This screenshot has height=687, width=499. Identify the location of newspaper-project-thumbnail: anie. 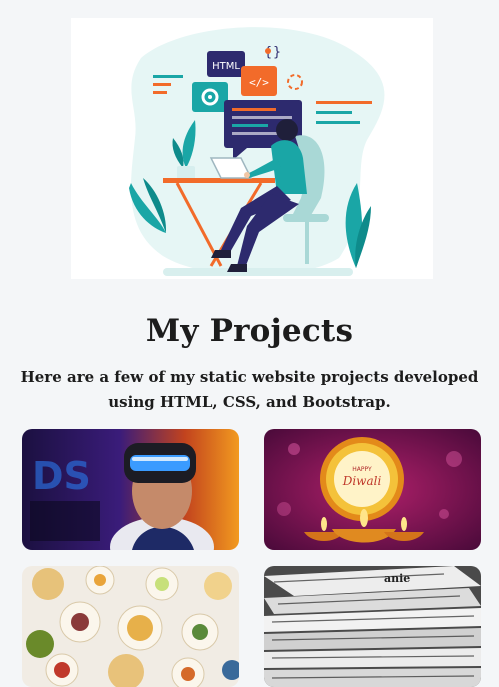
(372, 626).